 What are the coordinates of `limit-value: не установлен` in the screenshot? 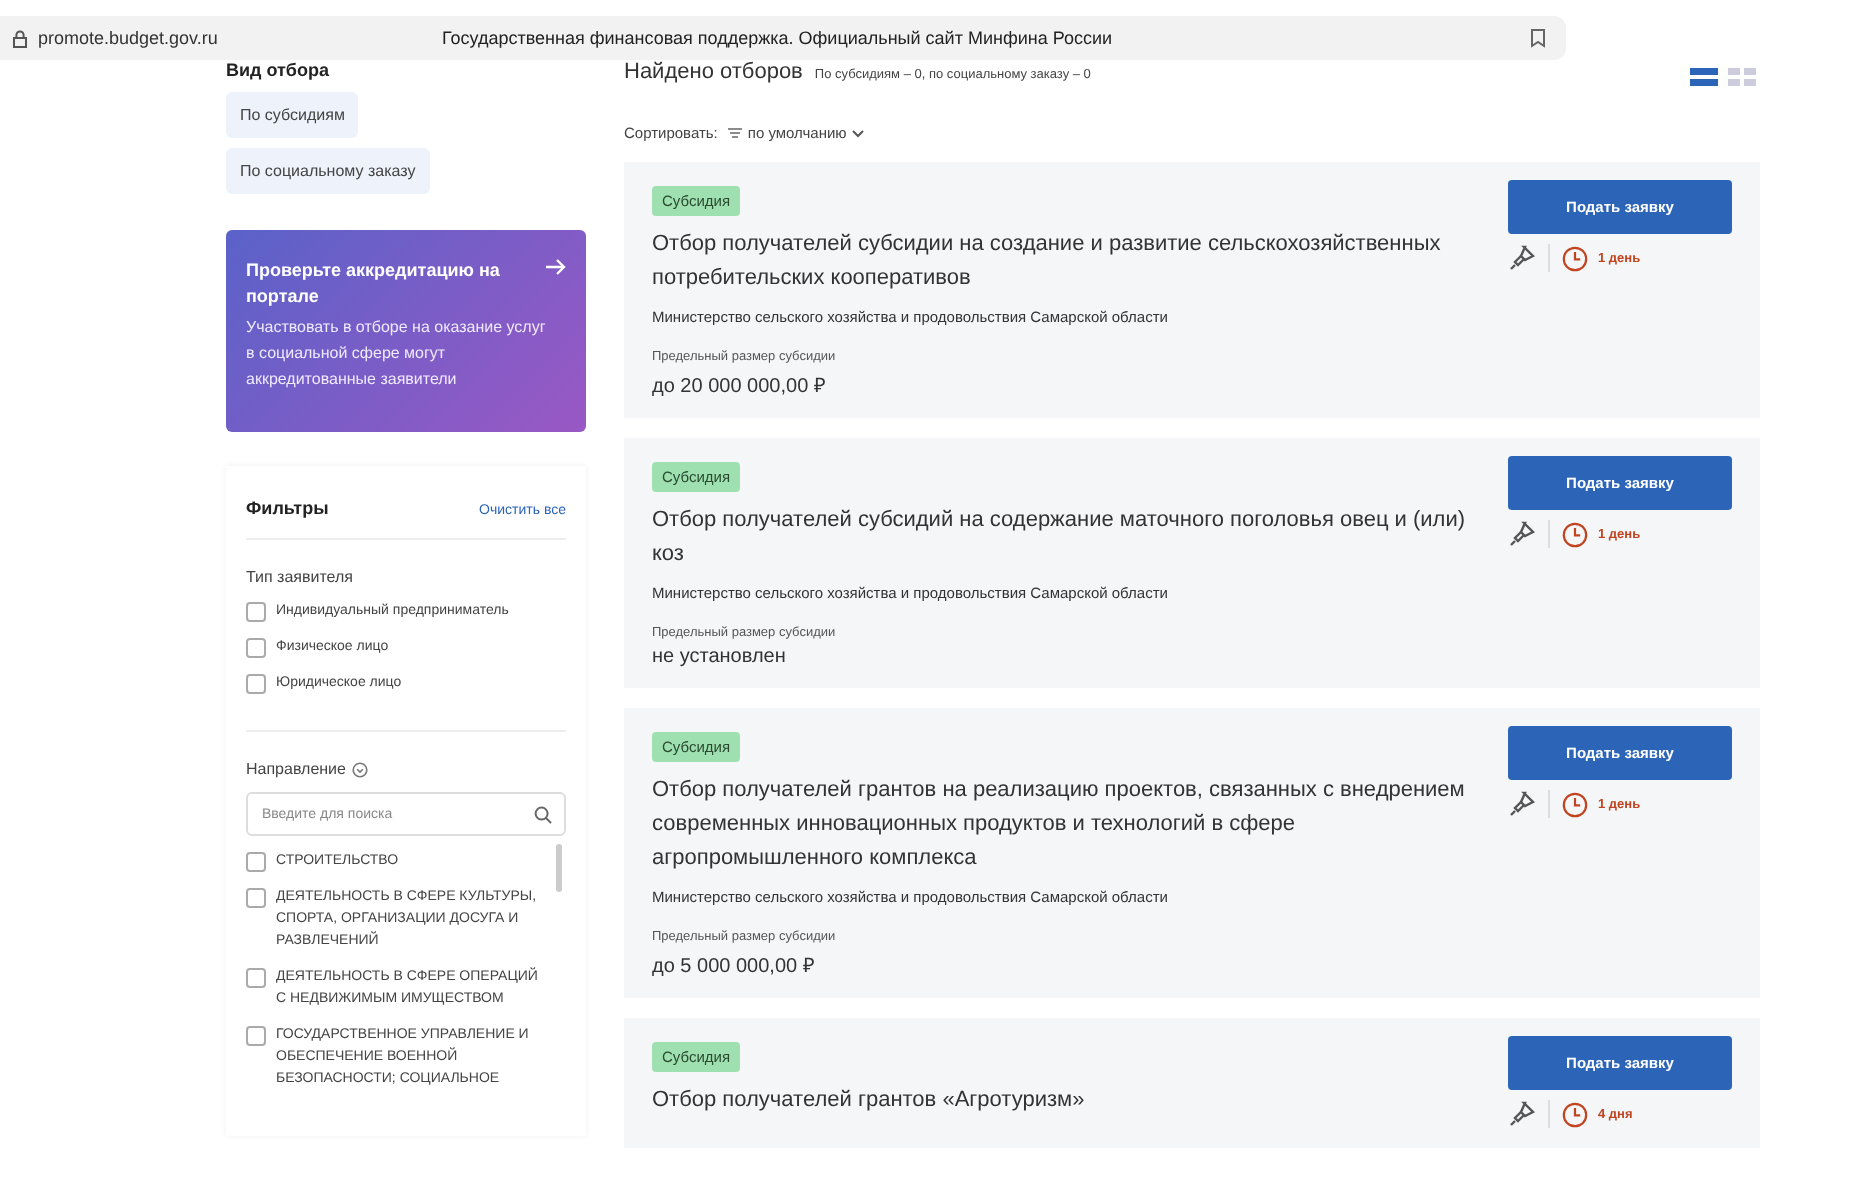 It's located at (720, 657).